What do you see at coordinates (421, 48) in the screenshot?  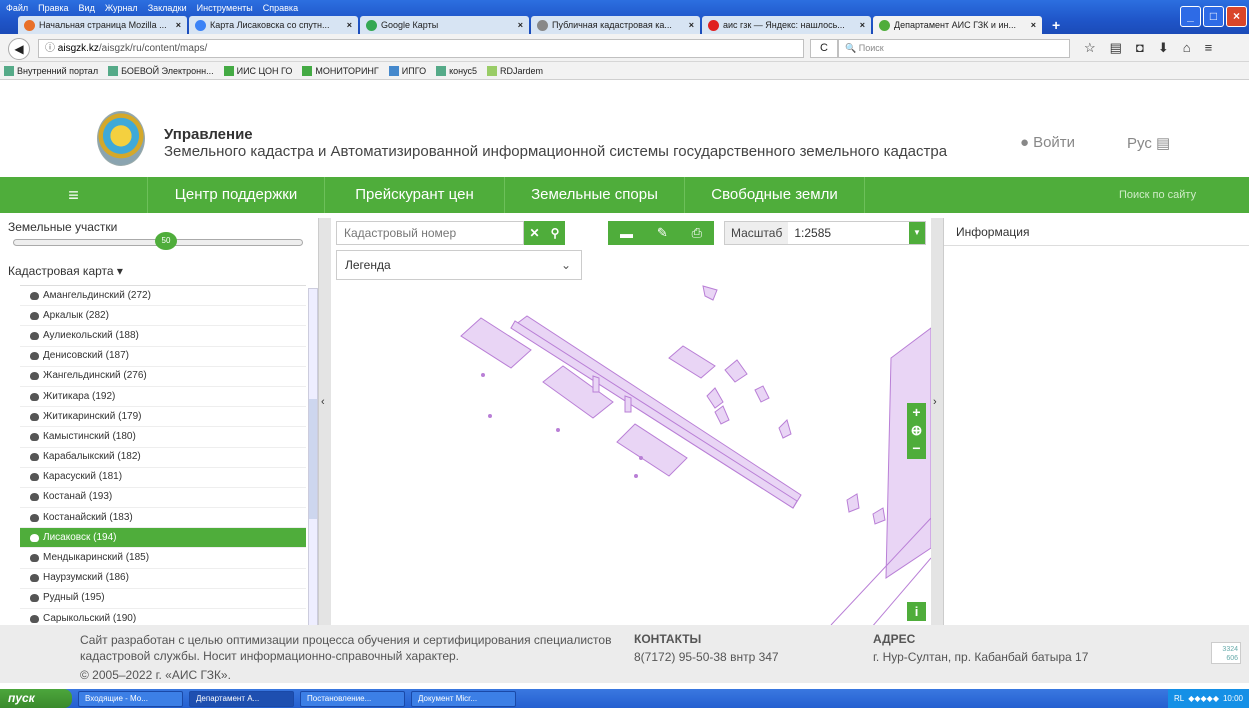 I see `url-bar: ⓘ aisgzk.kz/aisgzk/ru/content/maps/` at bounding box center [421, 48].